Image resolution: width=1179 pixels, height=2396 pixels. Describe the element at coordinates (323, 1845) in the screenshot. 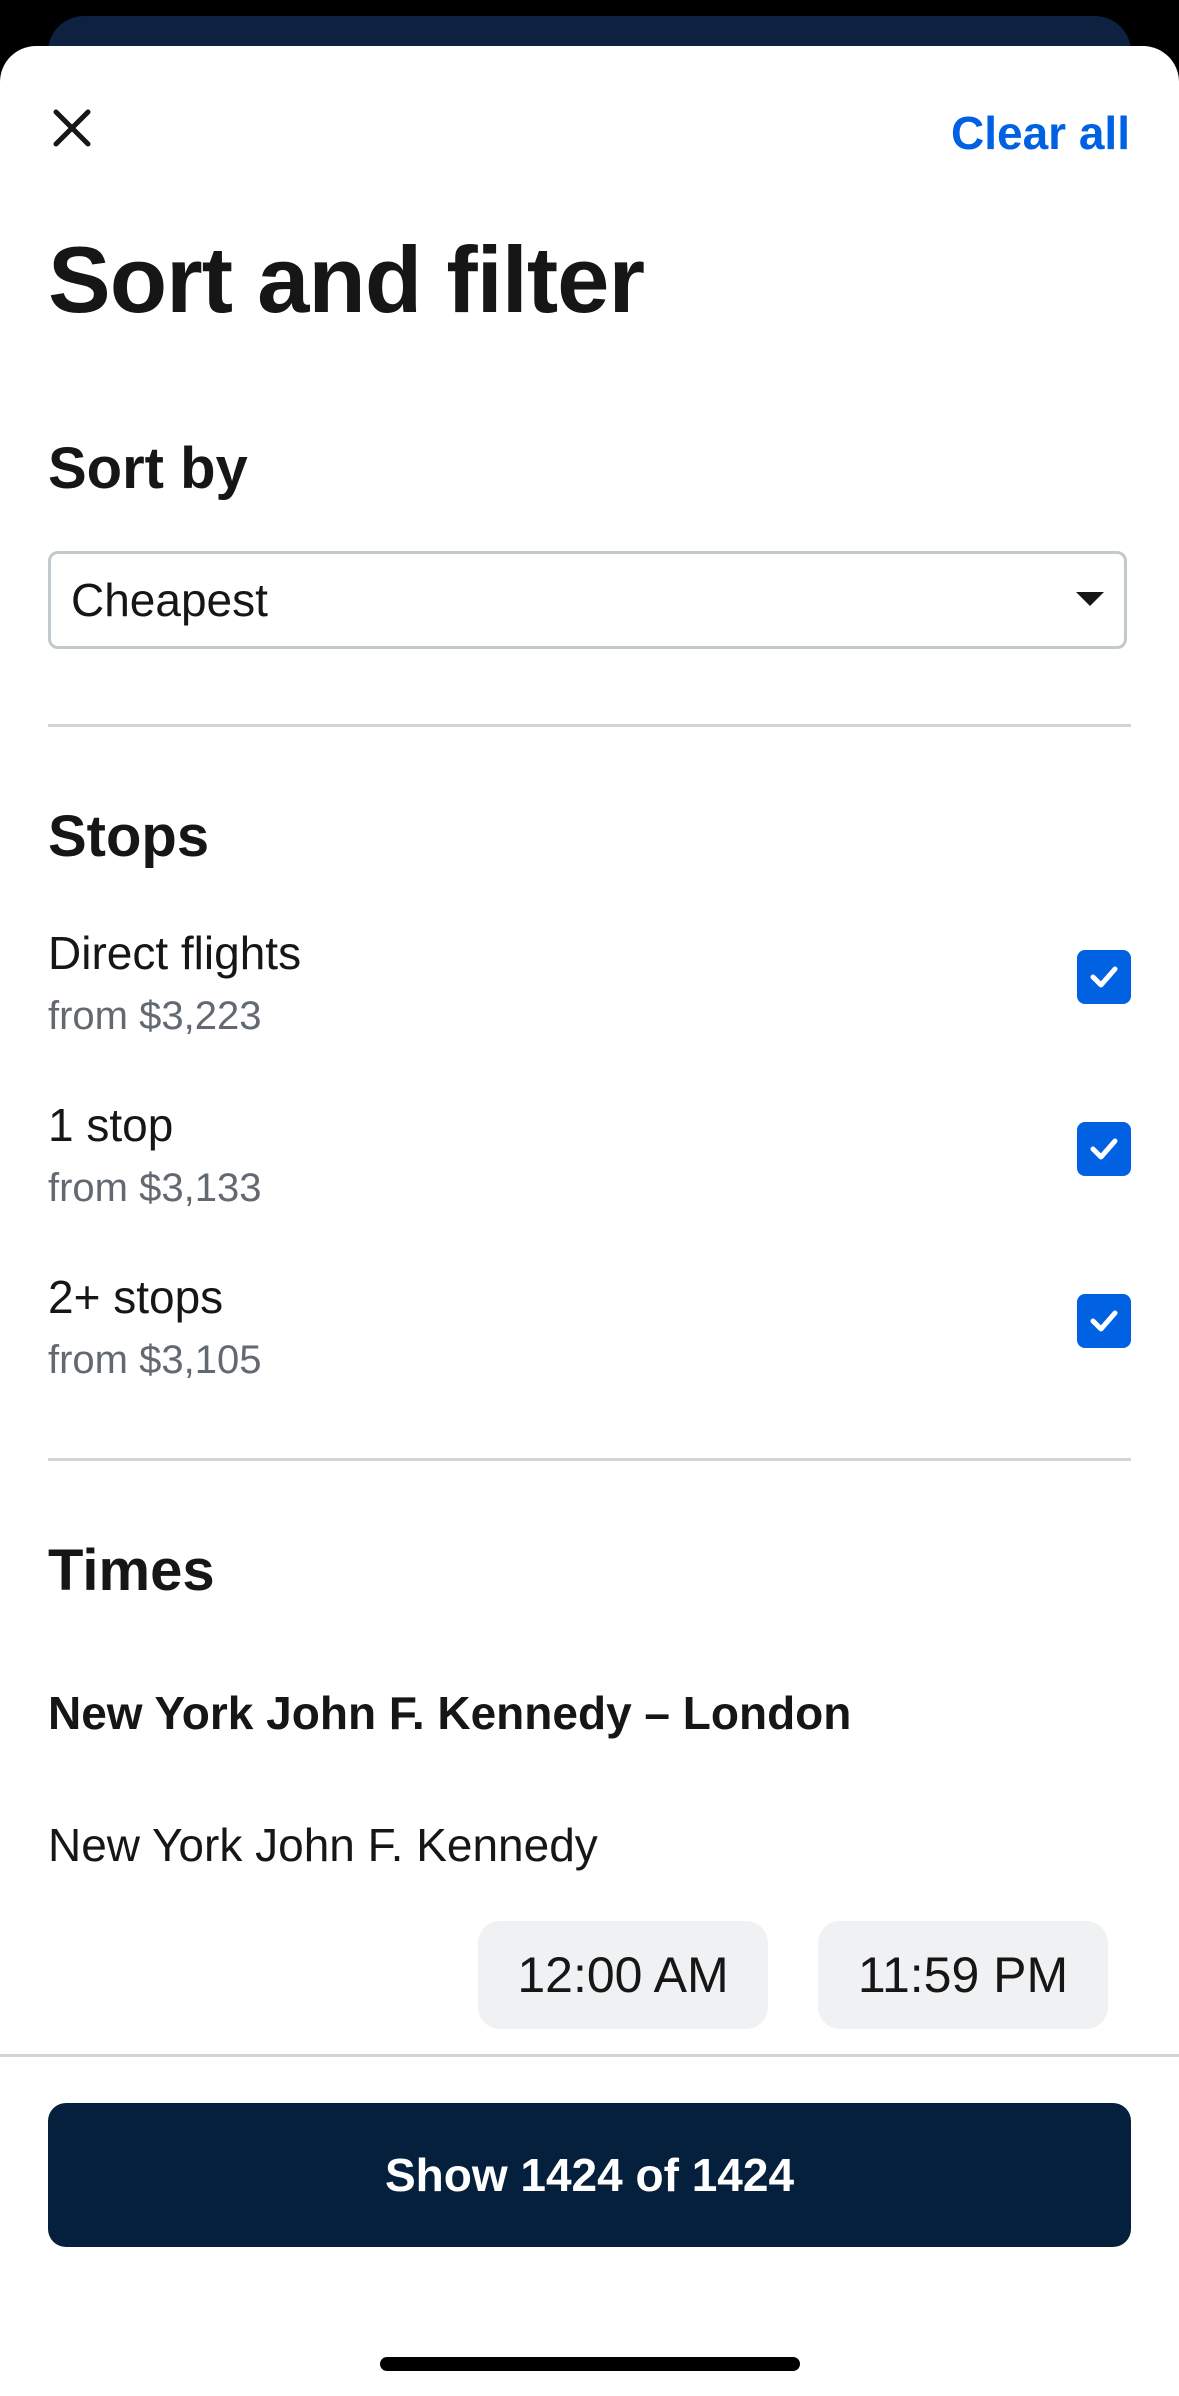

I see `origin-airport-label: New York John F. Kennedy` at that location.